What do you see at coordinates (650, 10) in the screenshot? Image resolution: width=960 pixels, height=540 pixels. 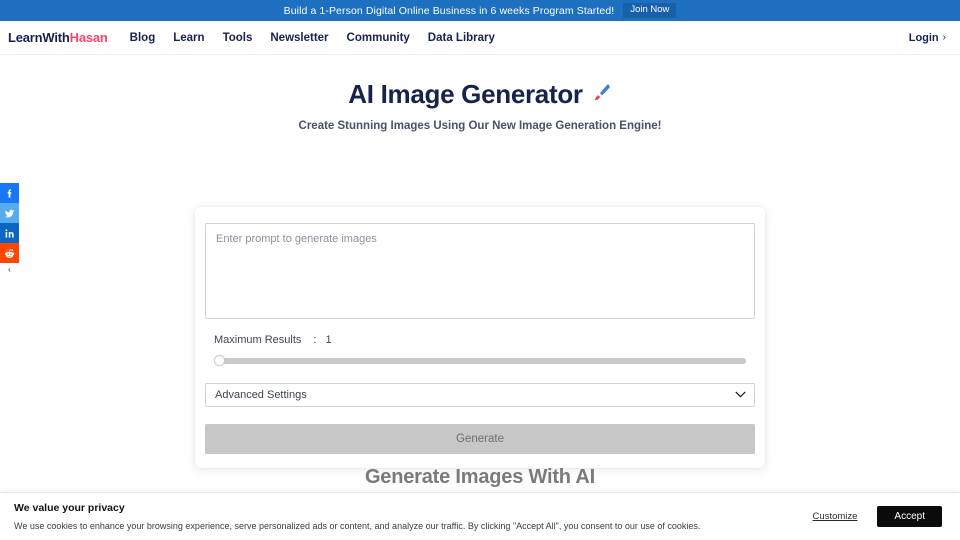 I see `join-now-button: Join Now` at bounding box center [650, 10].